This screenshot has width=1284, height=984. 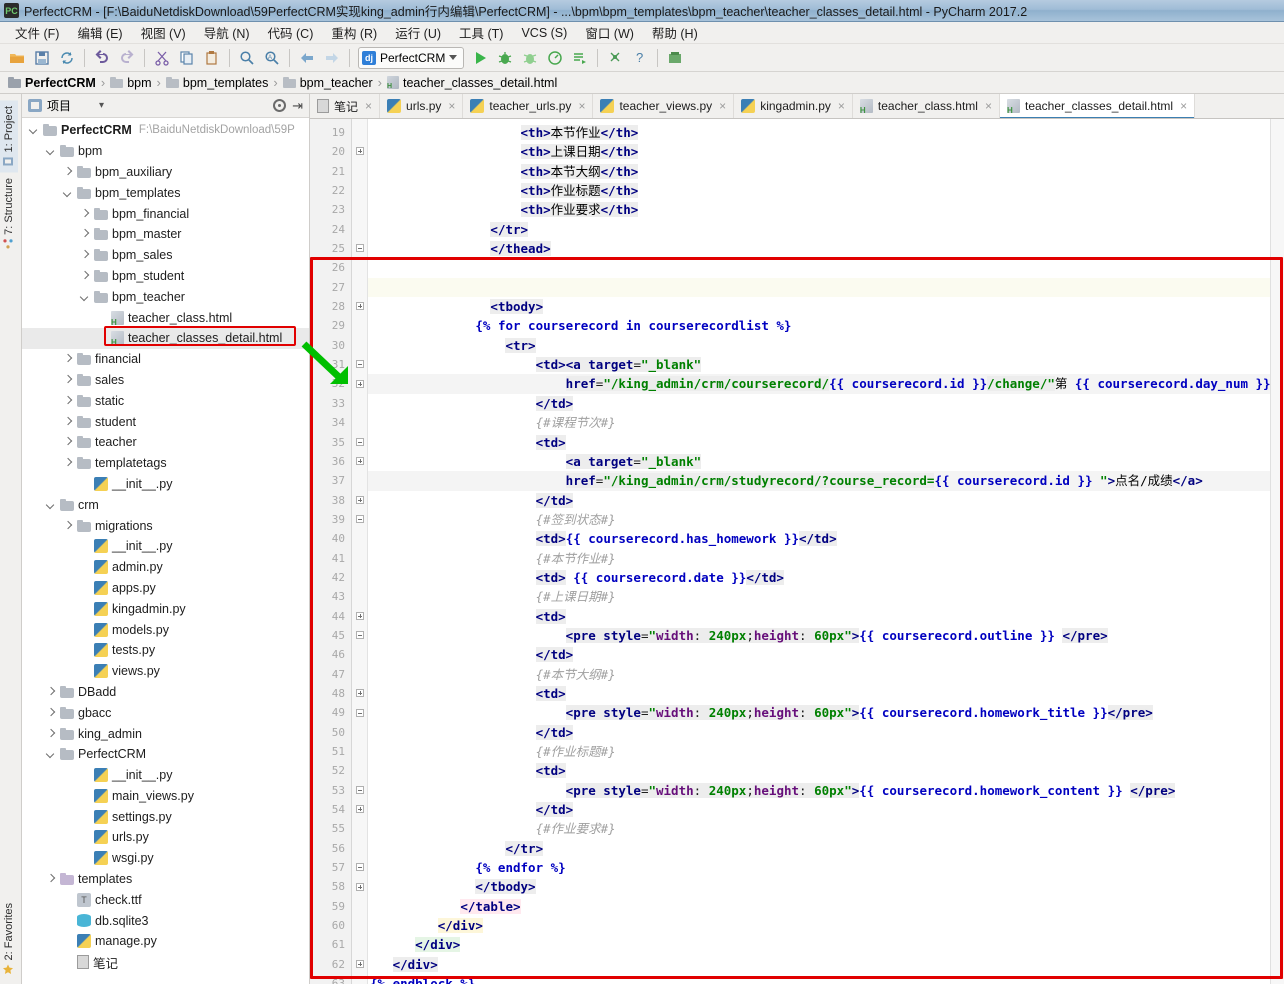 What do you see at coordinates (165, 130) in the screenshot?
I see `tree-item-perfectcrm: PerfectCRM F:\BaiduNetdiskDownload\59P` at bounding box center [165, 130].